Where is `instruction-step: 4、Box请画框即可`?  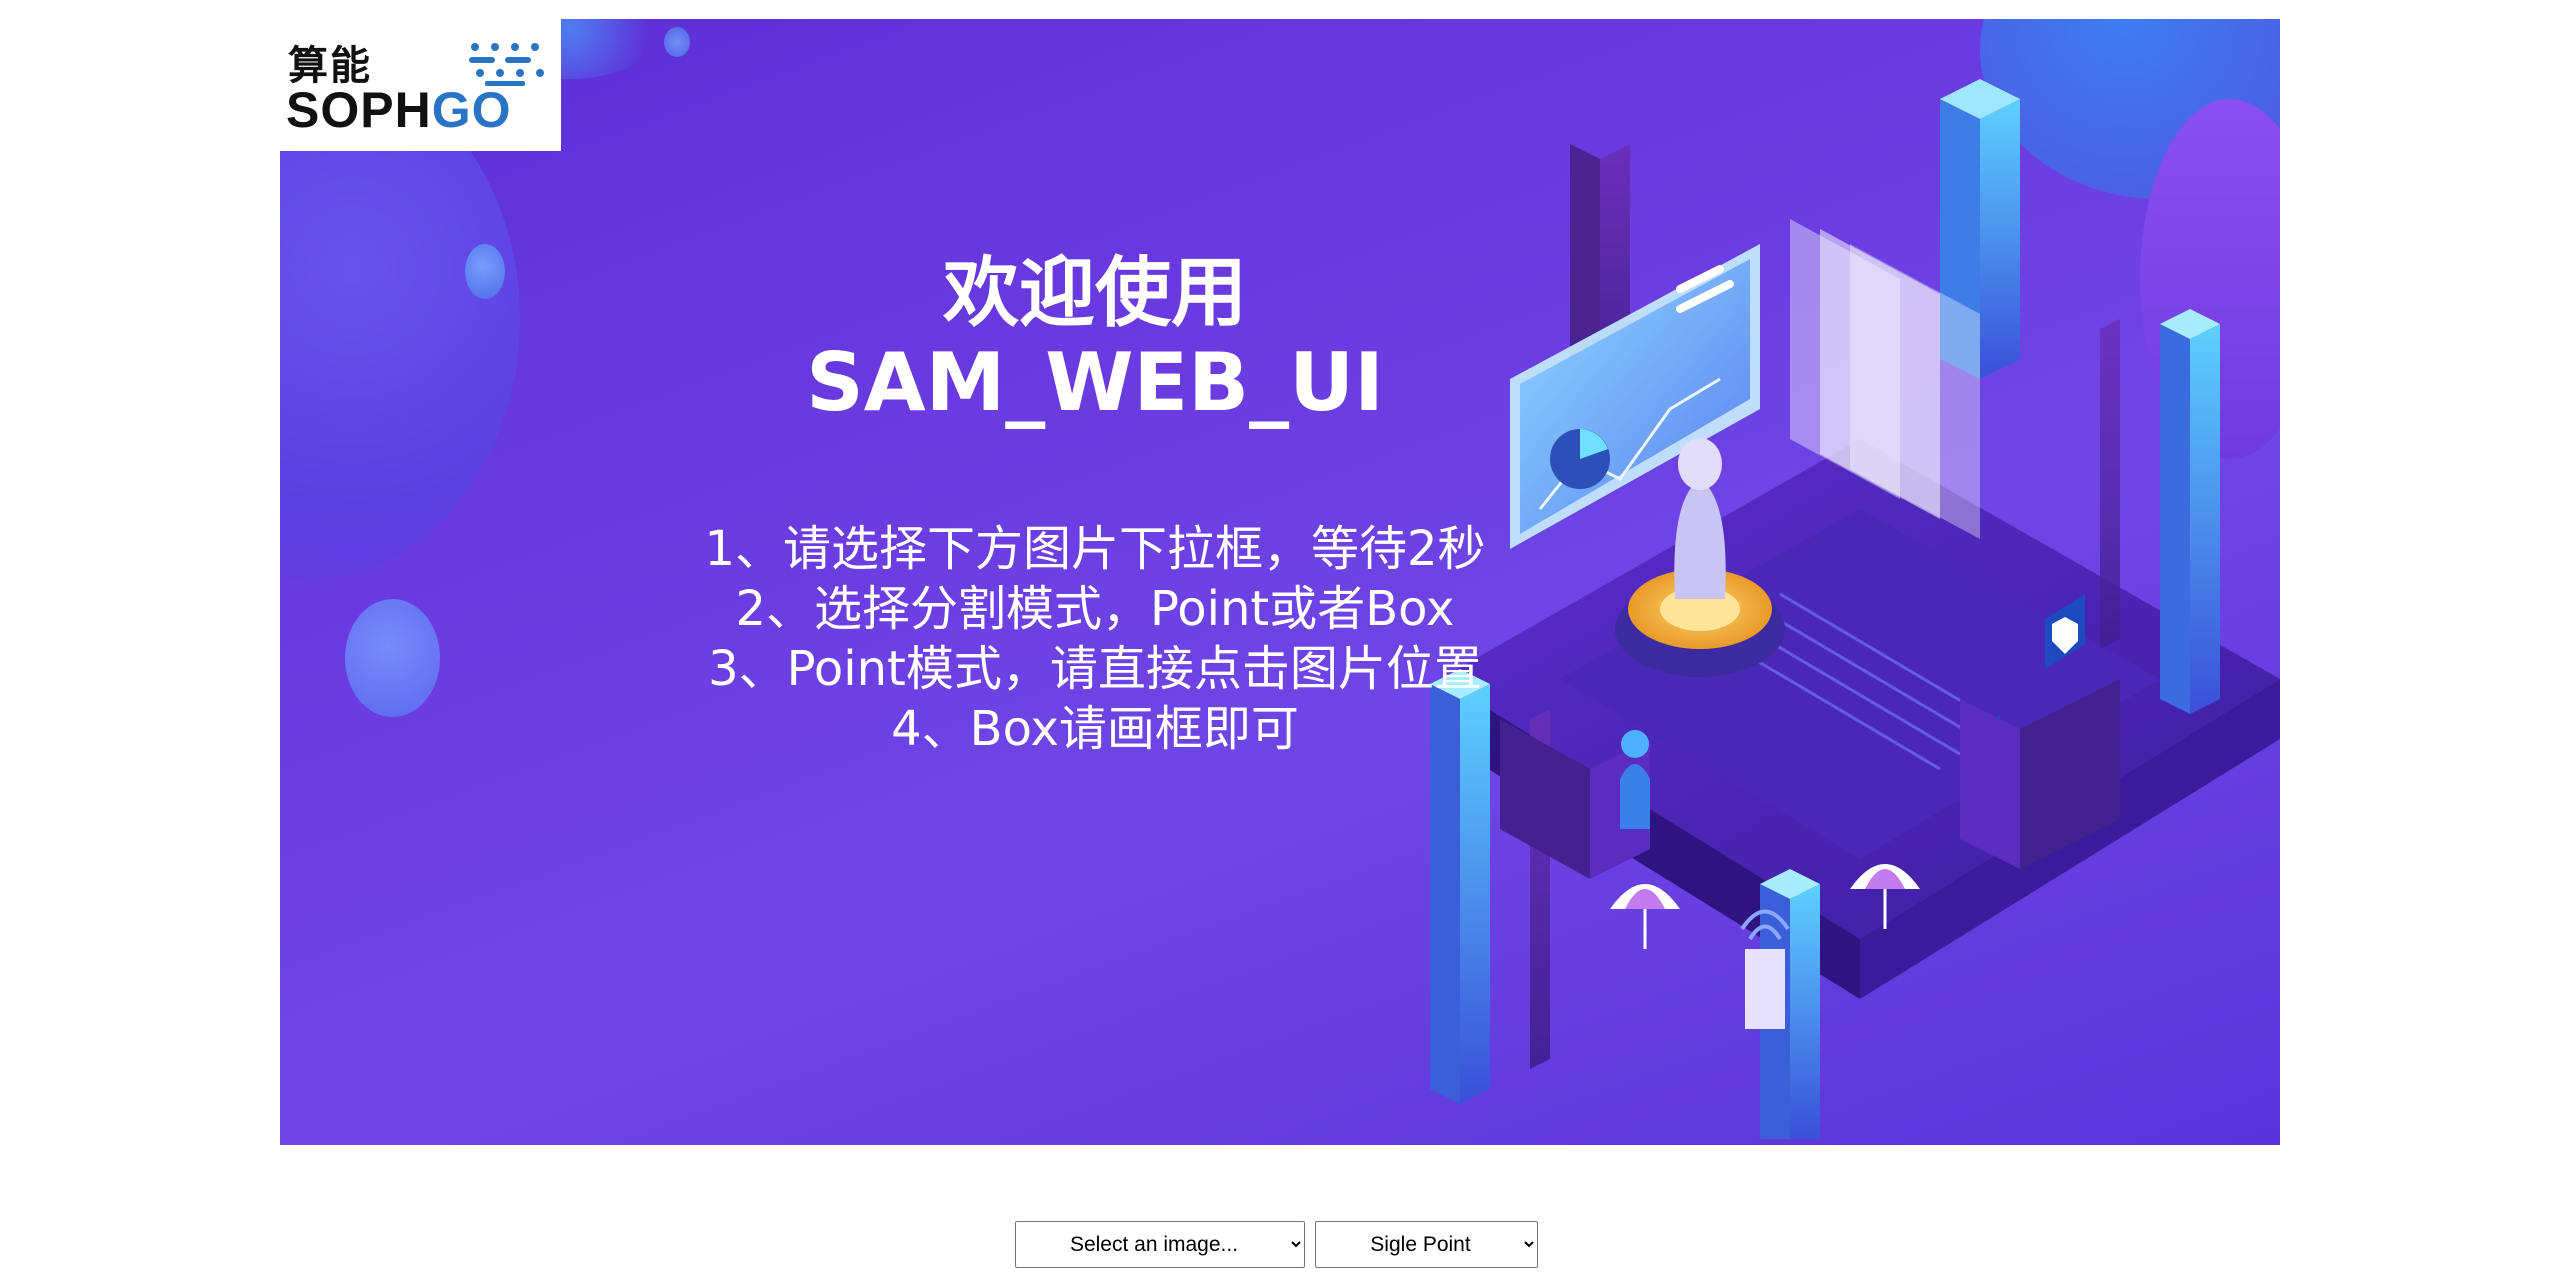 instruction-step: 4、Box请画框即可 is located at coordinates (1095, 729).